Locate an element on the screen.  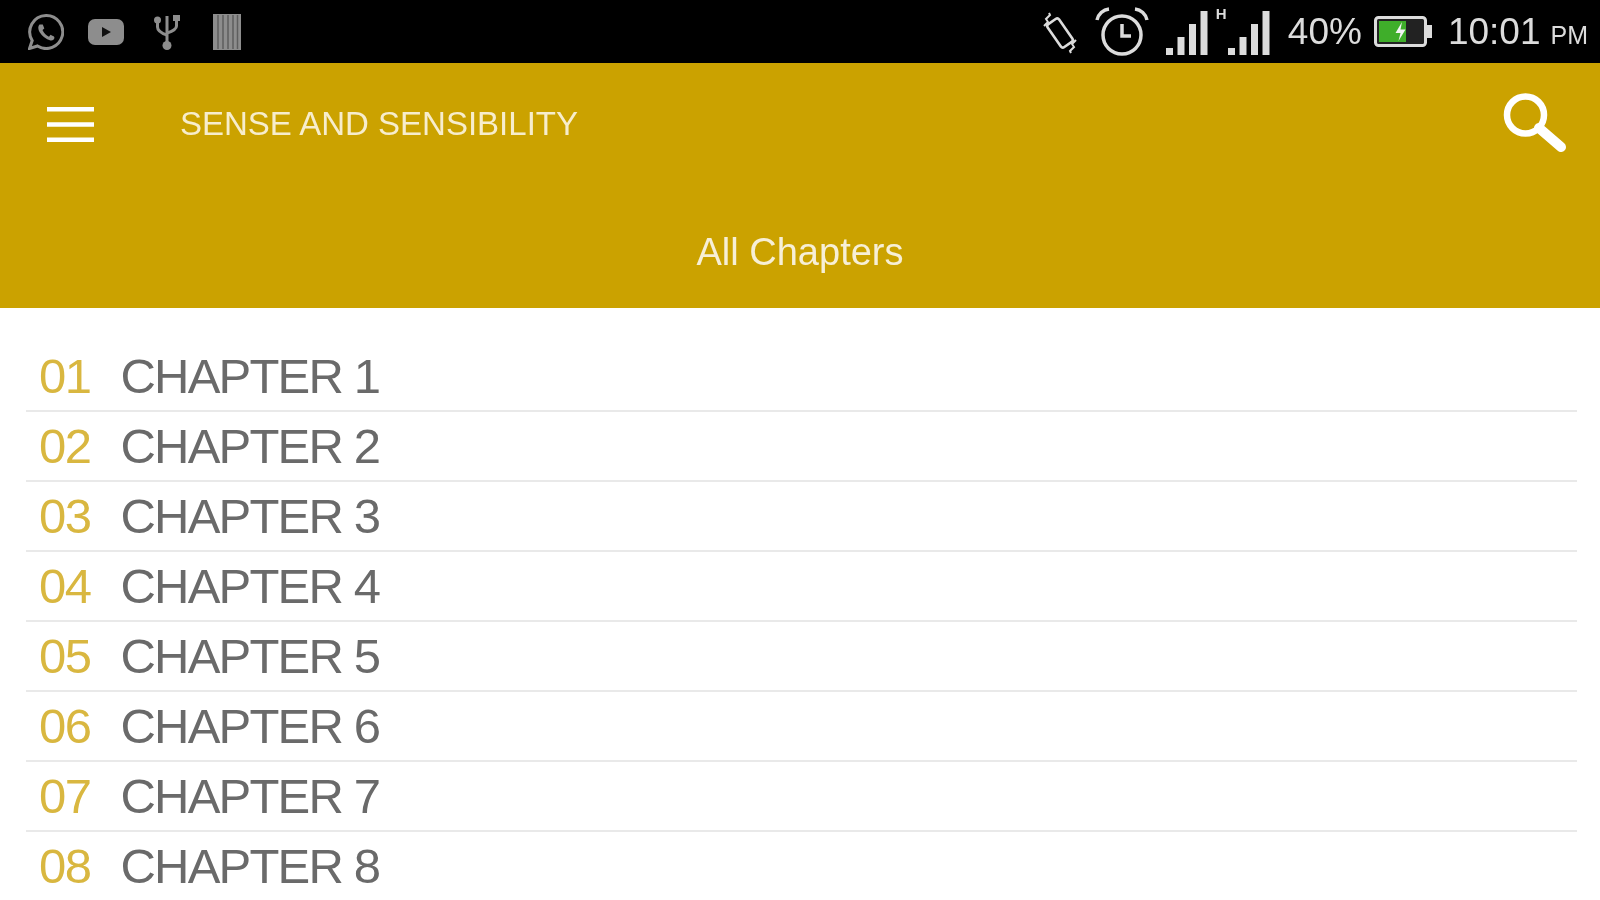
phone-bubble-icon is located at coordinates (46, 31).